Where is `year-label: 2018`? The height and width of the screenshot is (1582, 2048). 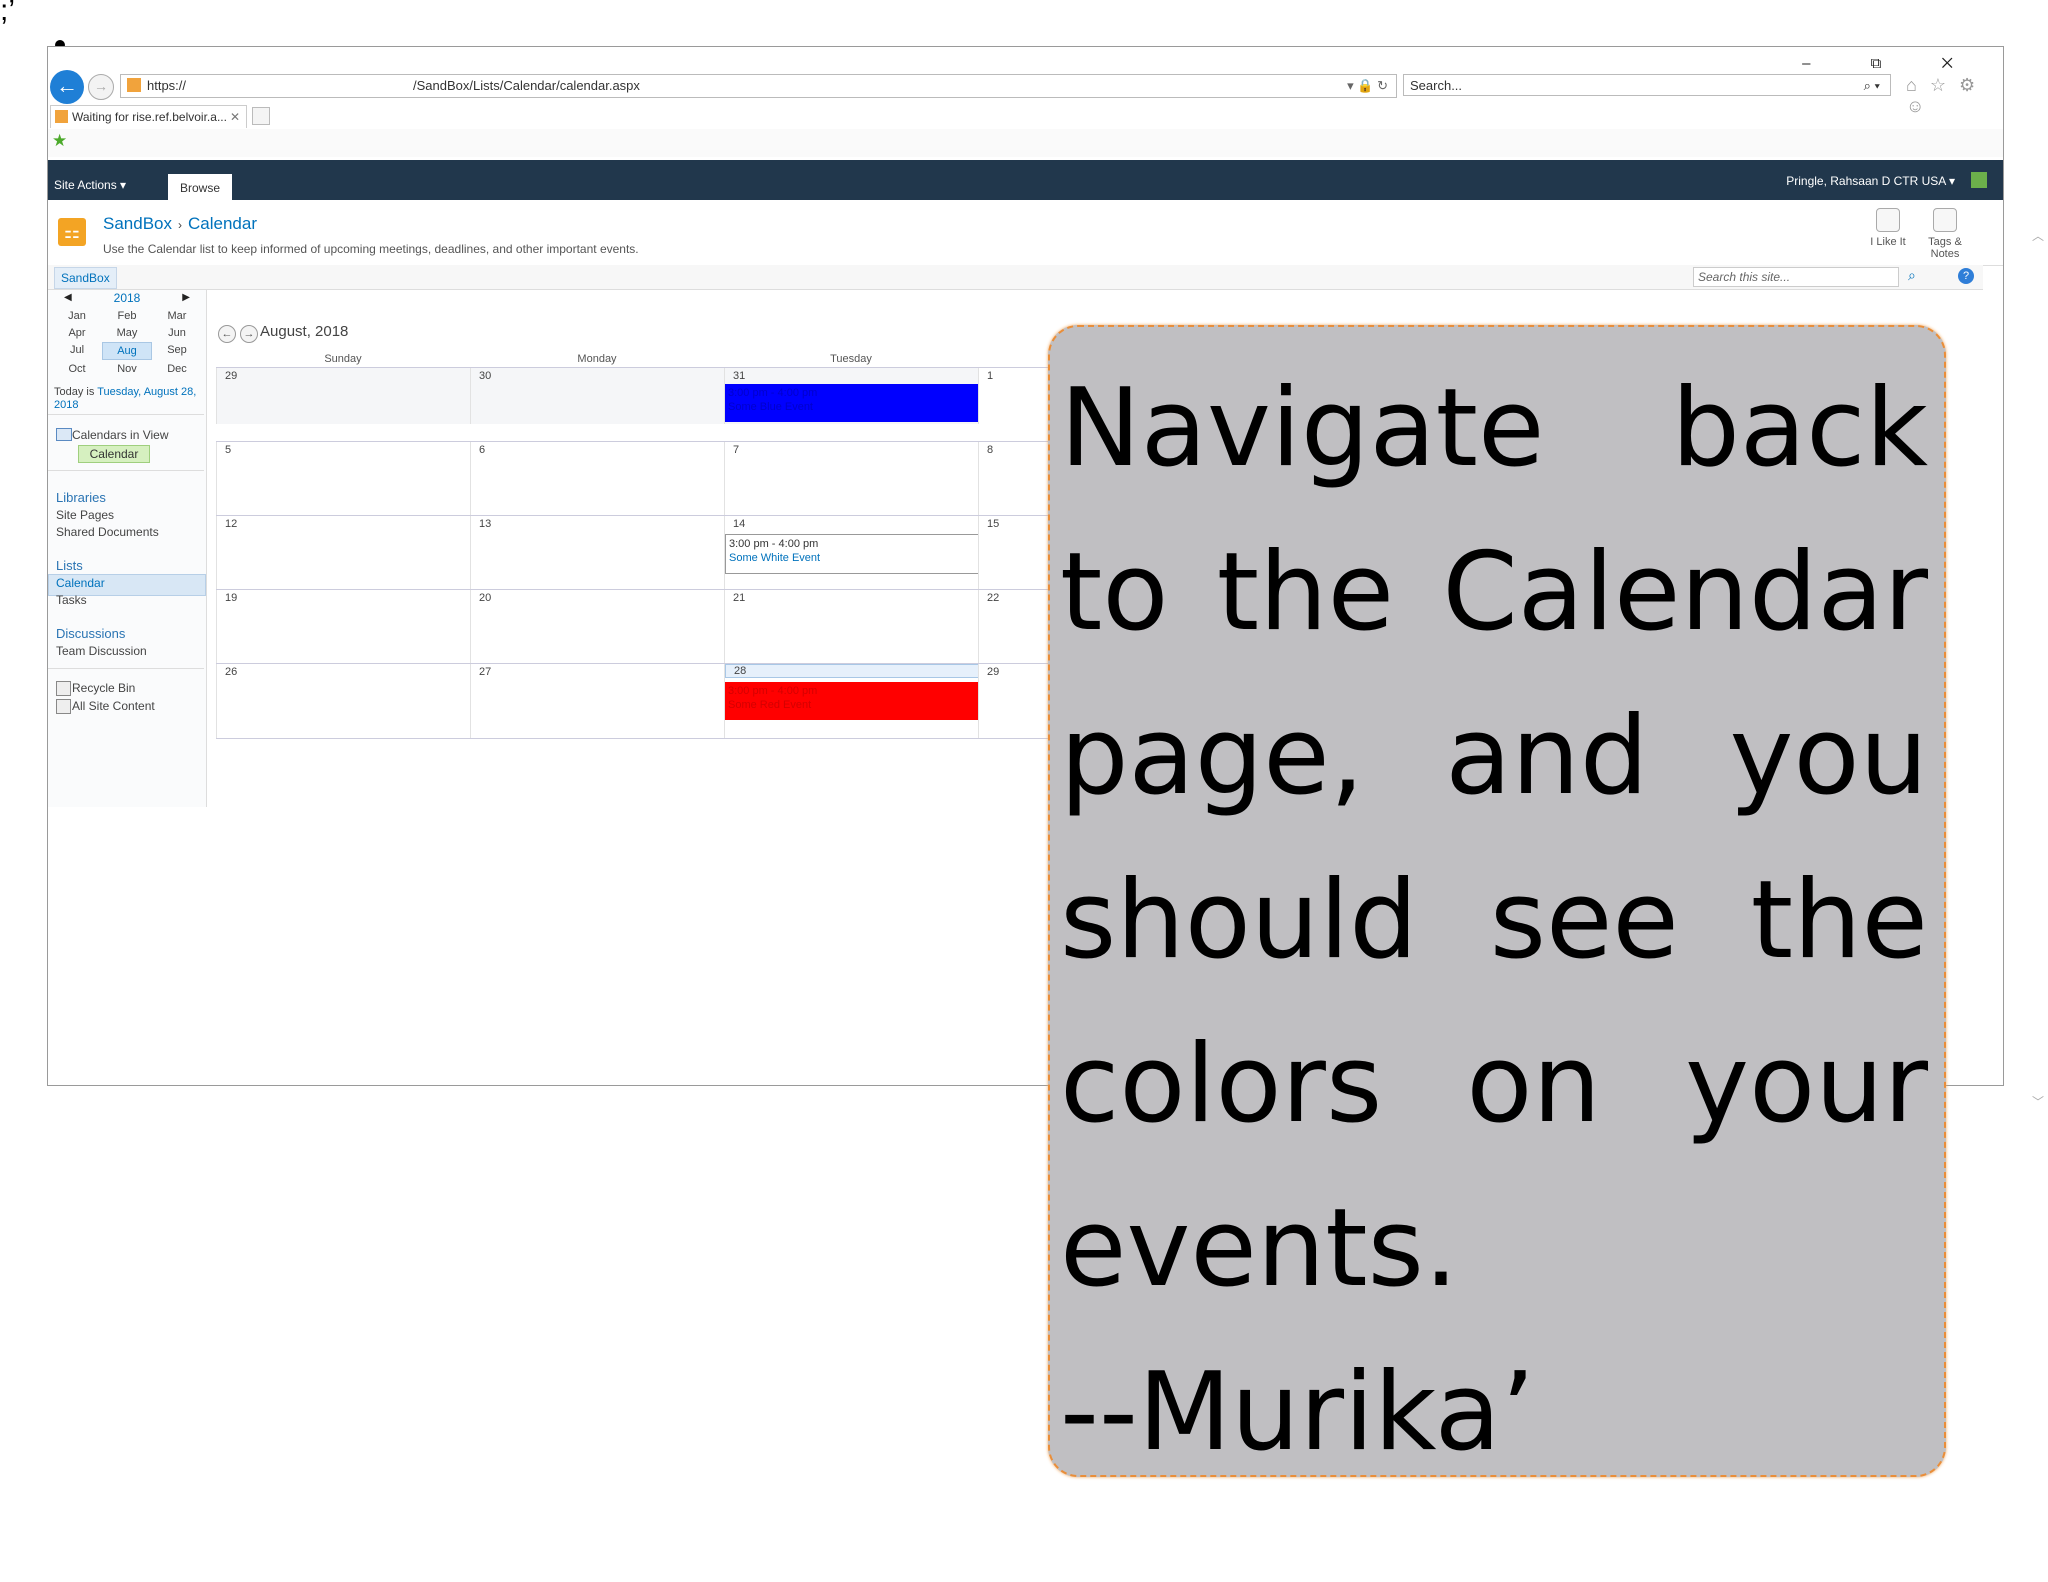
year-label: 2018 is located at coordinates (127, 298).